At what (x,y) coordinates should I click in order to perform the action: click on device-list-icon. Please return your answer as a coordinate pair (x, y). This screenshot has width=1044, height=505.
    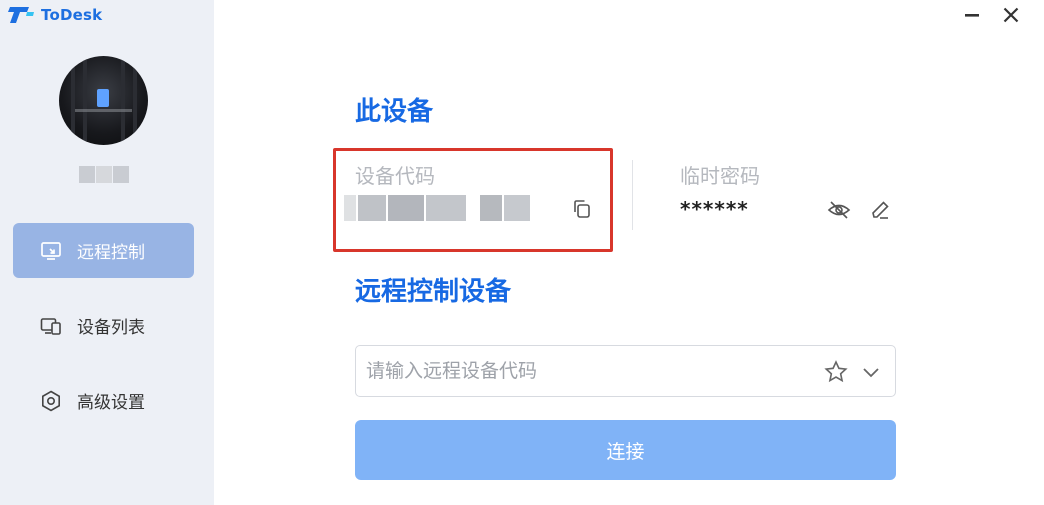
    Looking at the image, I should click on (50, 326).